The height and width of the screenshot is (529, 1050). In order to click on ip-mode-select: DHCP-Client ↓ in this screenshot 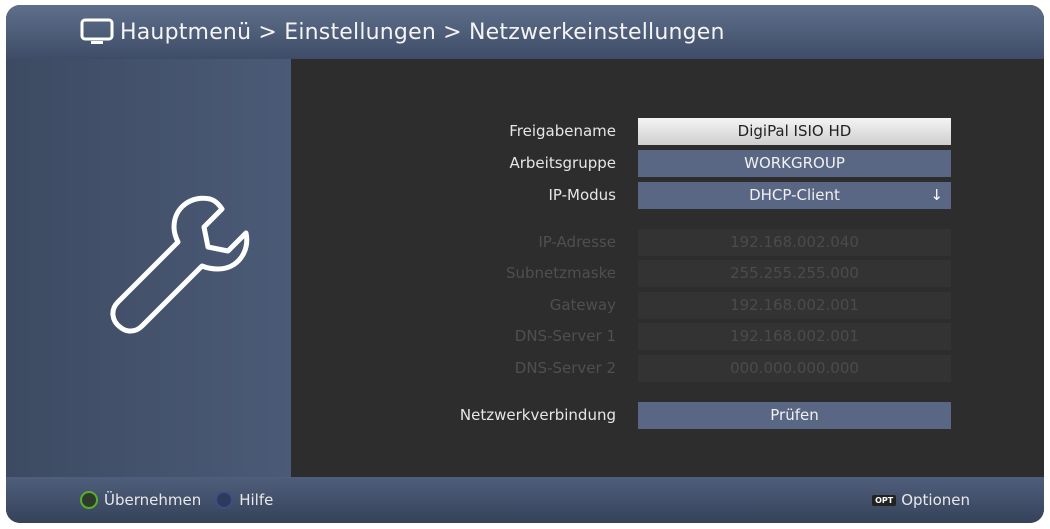, I will do `click(794, 195)`.